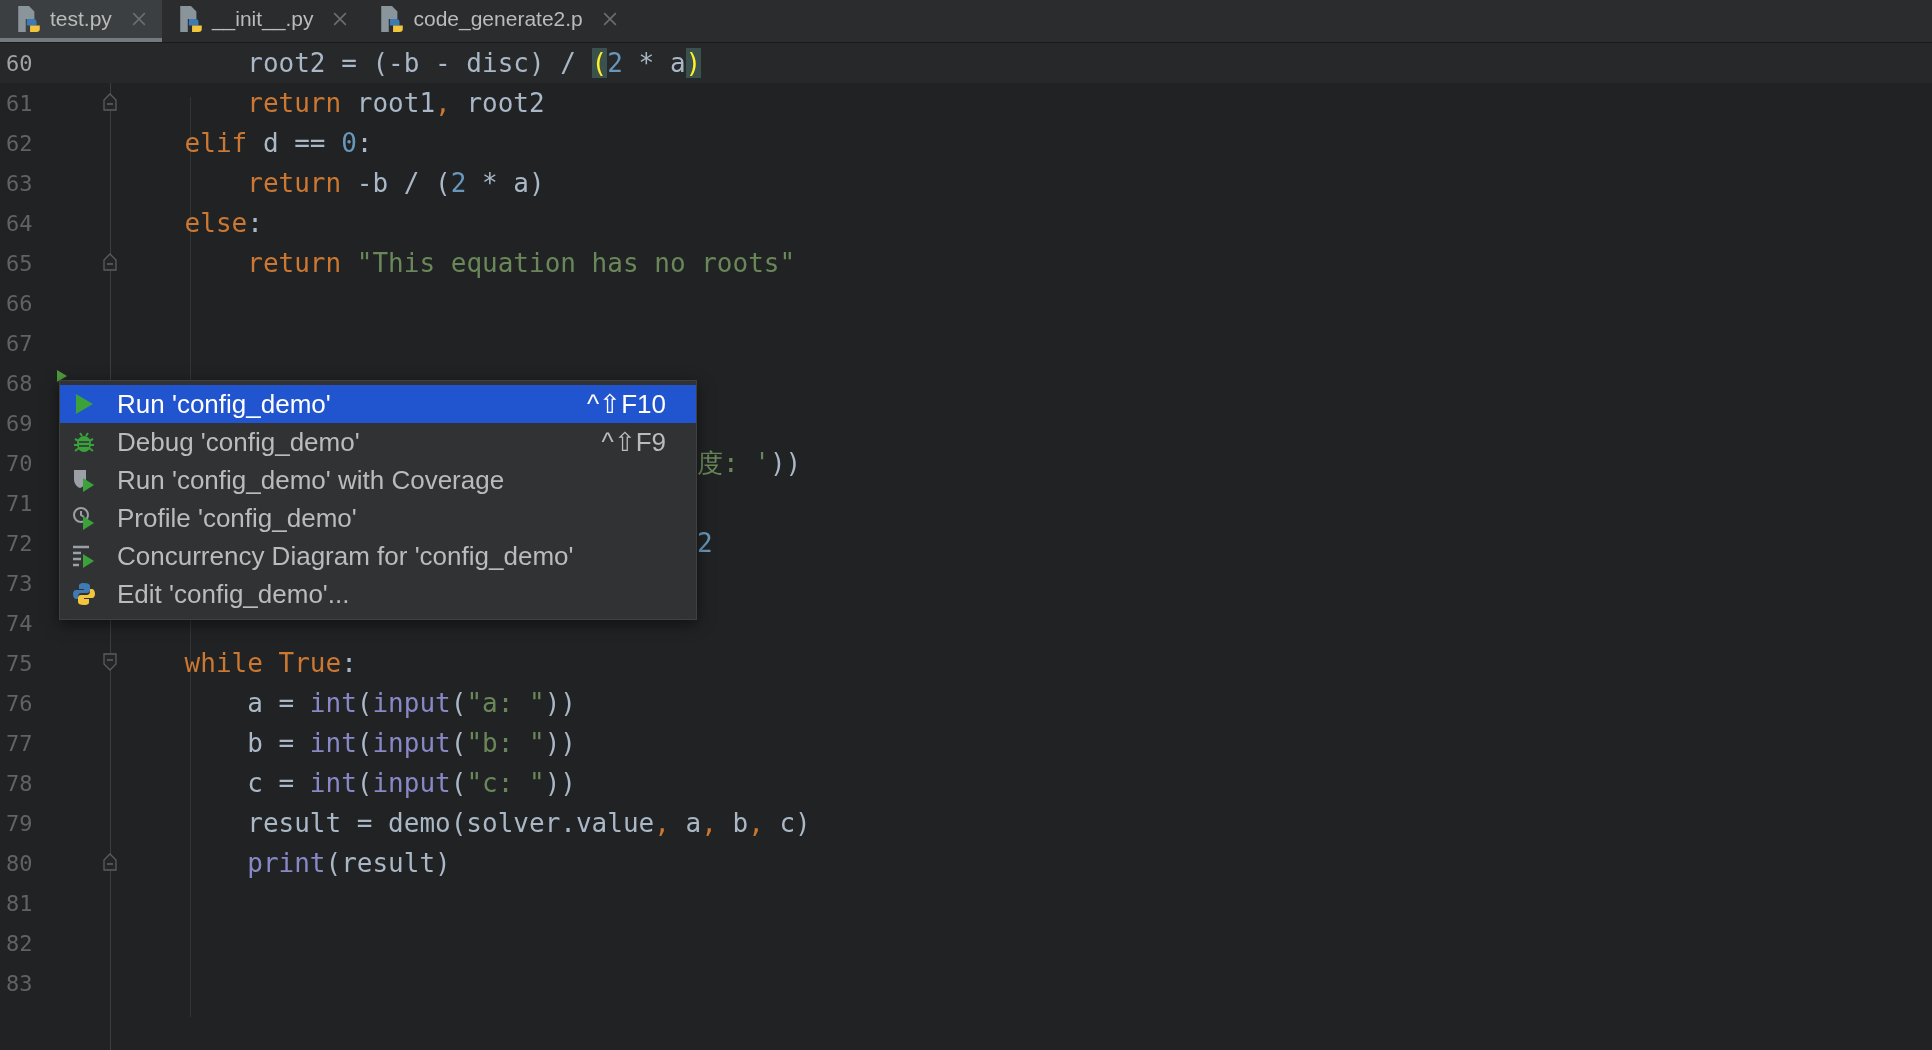  I want to click on line-number: 64, so click(19, 223).